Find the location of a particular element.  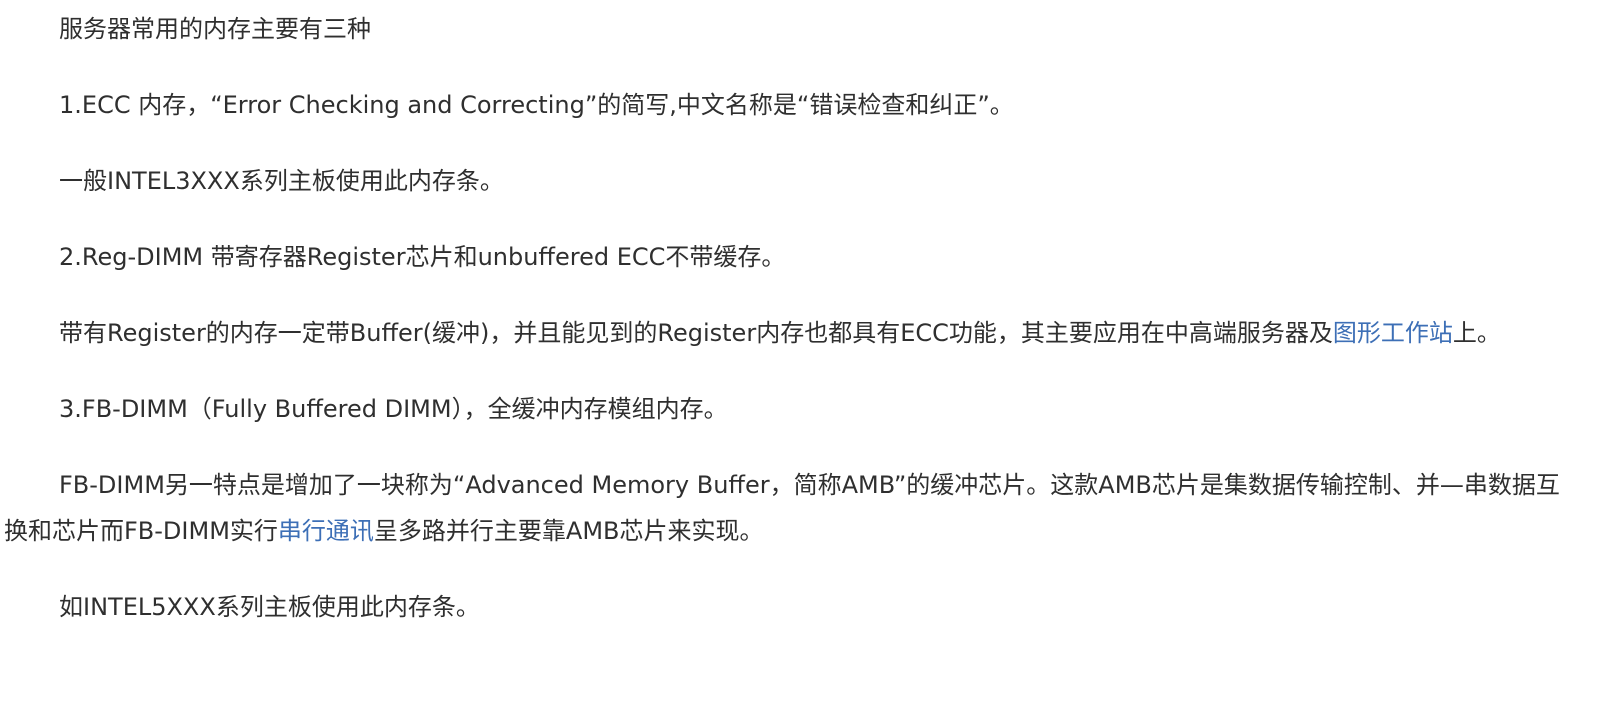

intel3xxx-paragraph: 一般INTEL3XXX系列主板使用此内存条。 is located at coordinates (281, 181).